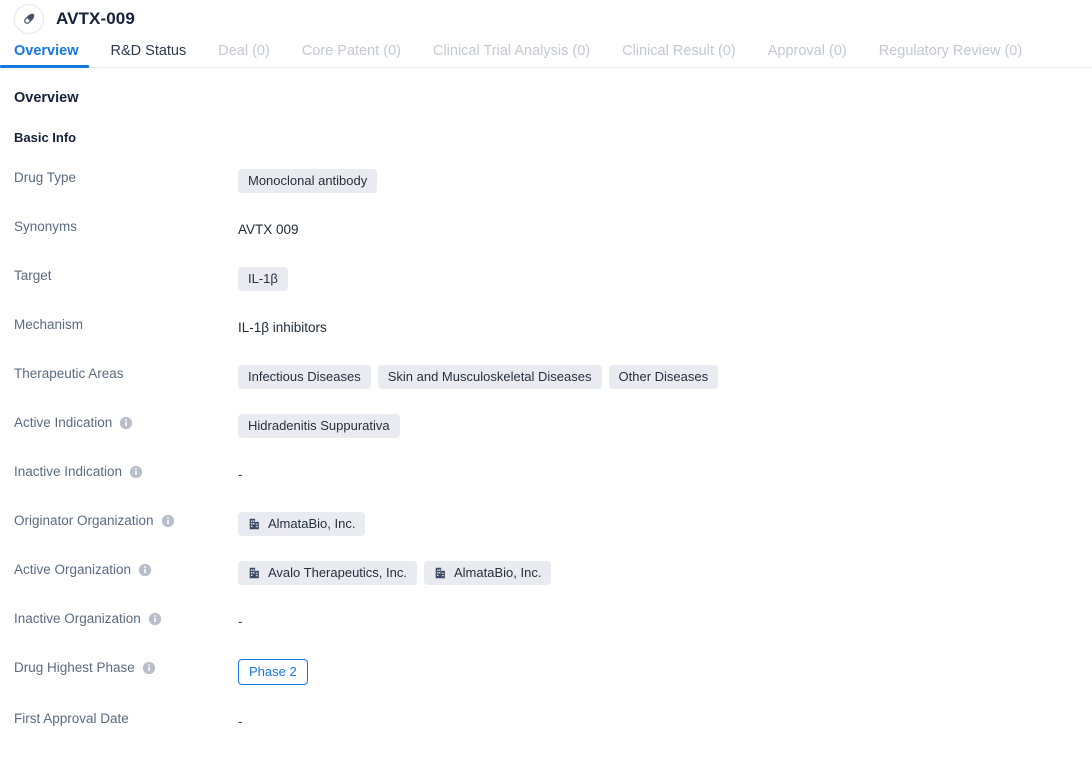 The image size is (1092, 758). Describe the element at coordinates (71, 718) in the screenshot. I see `field-label-text: First Approval Date` at that location.